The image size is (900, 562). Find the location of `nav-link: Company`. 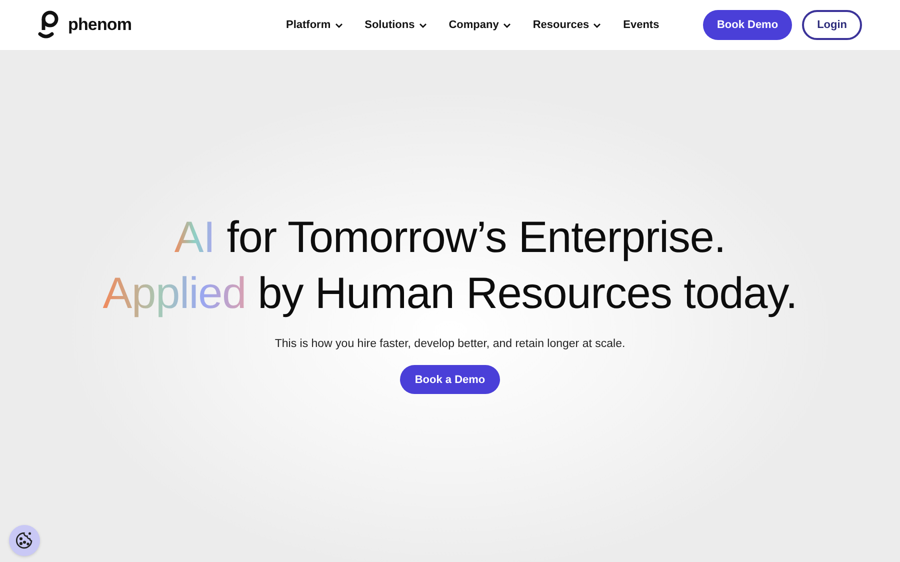

nav-link: Company is located at coordinates (479, 25).